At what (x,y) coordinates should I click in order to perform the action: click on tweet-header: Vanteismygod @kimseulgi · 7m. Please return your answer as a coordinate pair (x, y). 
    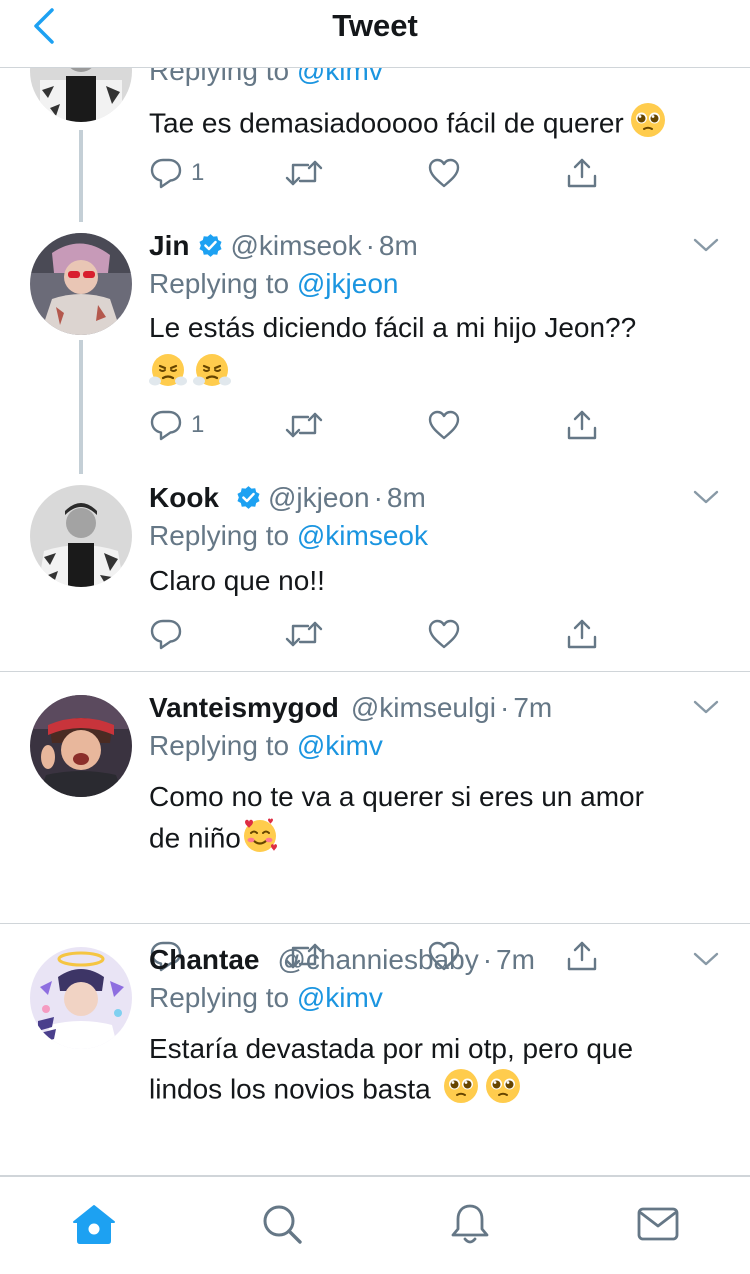
    Looking at the image, I should click on (351, 708).